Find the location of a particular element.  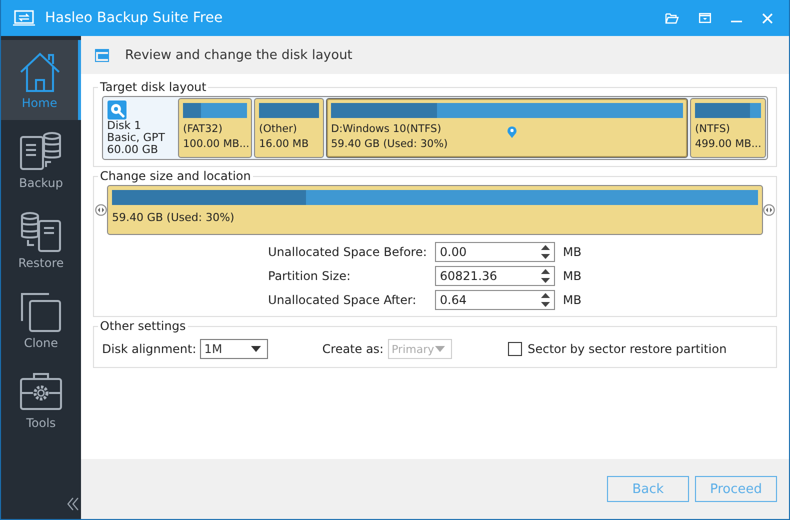

house-icon is located at coordinates (39, 71).